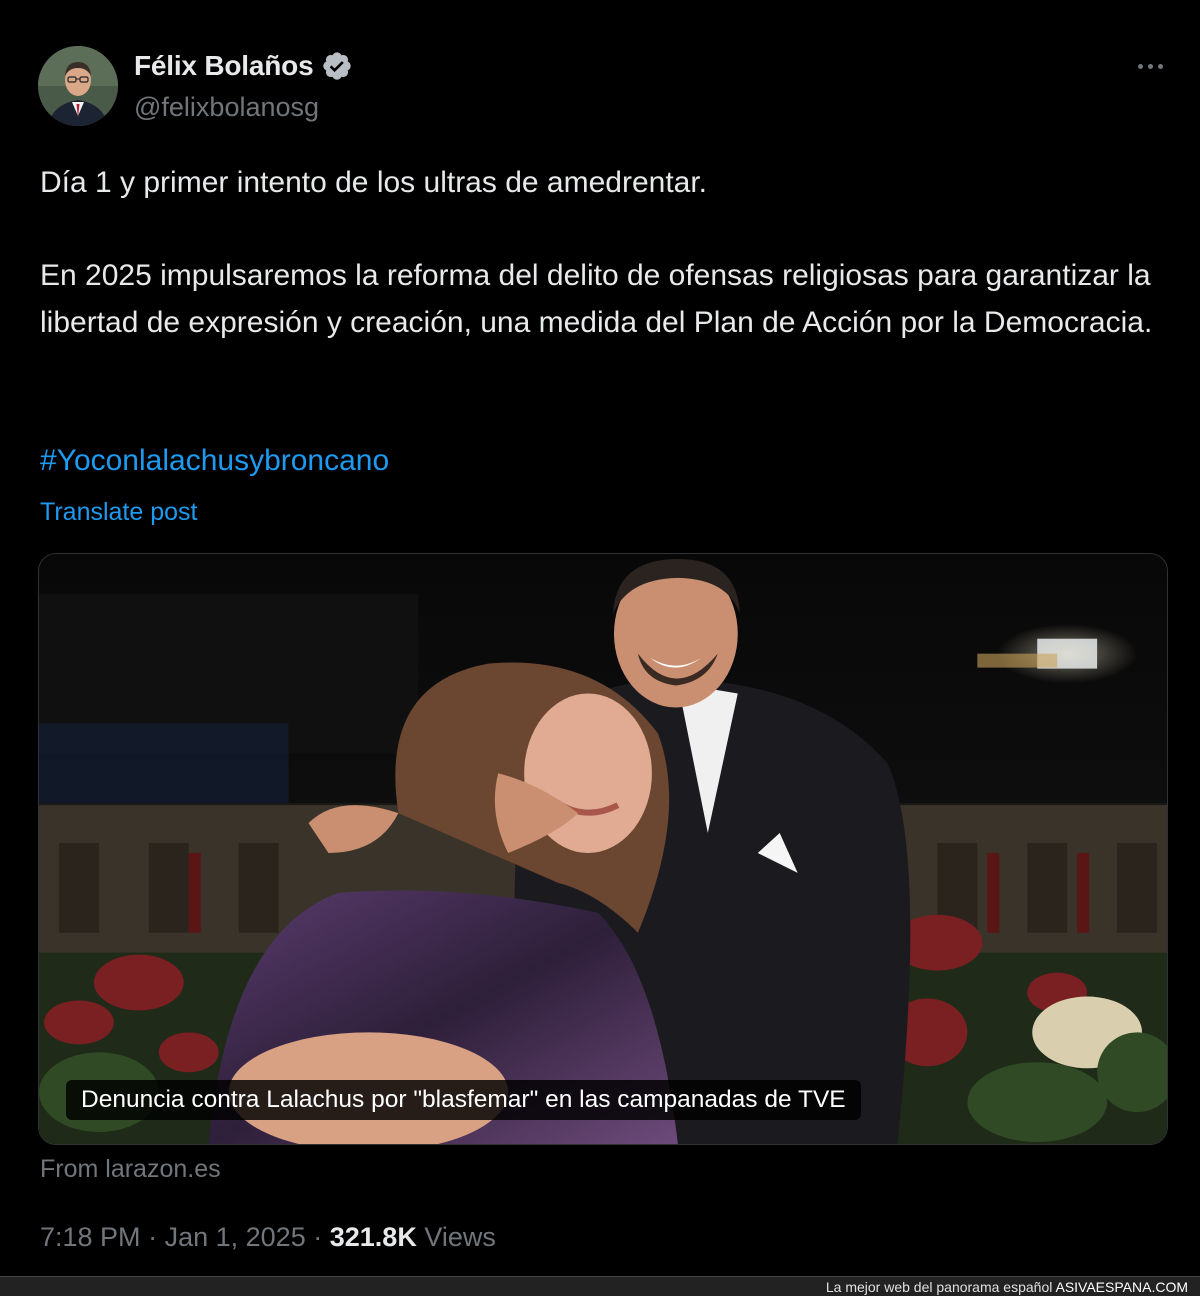 This screenshot has height=1296, width=1200. What do you see at coordinates (373, 1237) in the screenshot?
I see `views-count: 321.8K` at bounding box center [373, 1237].